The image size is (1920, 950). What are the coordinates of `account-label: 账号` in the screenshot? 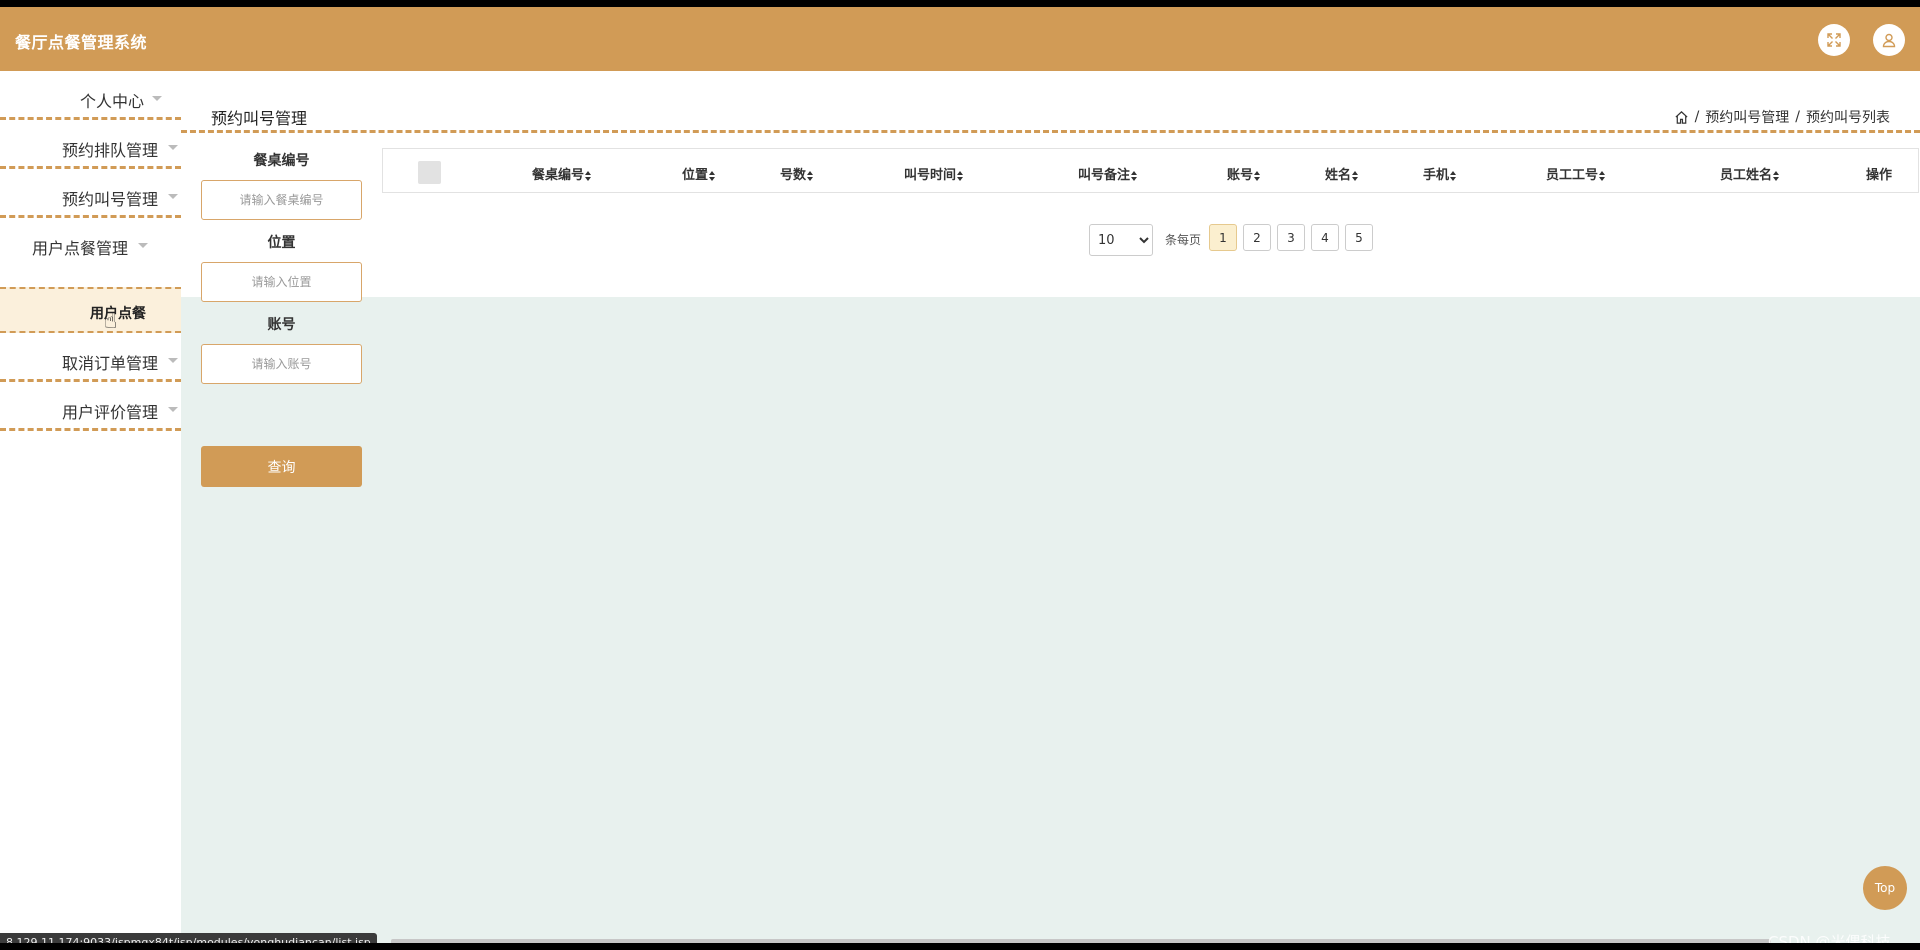 It's located at (281, 325).